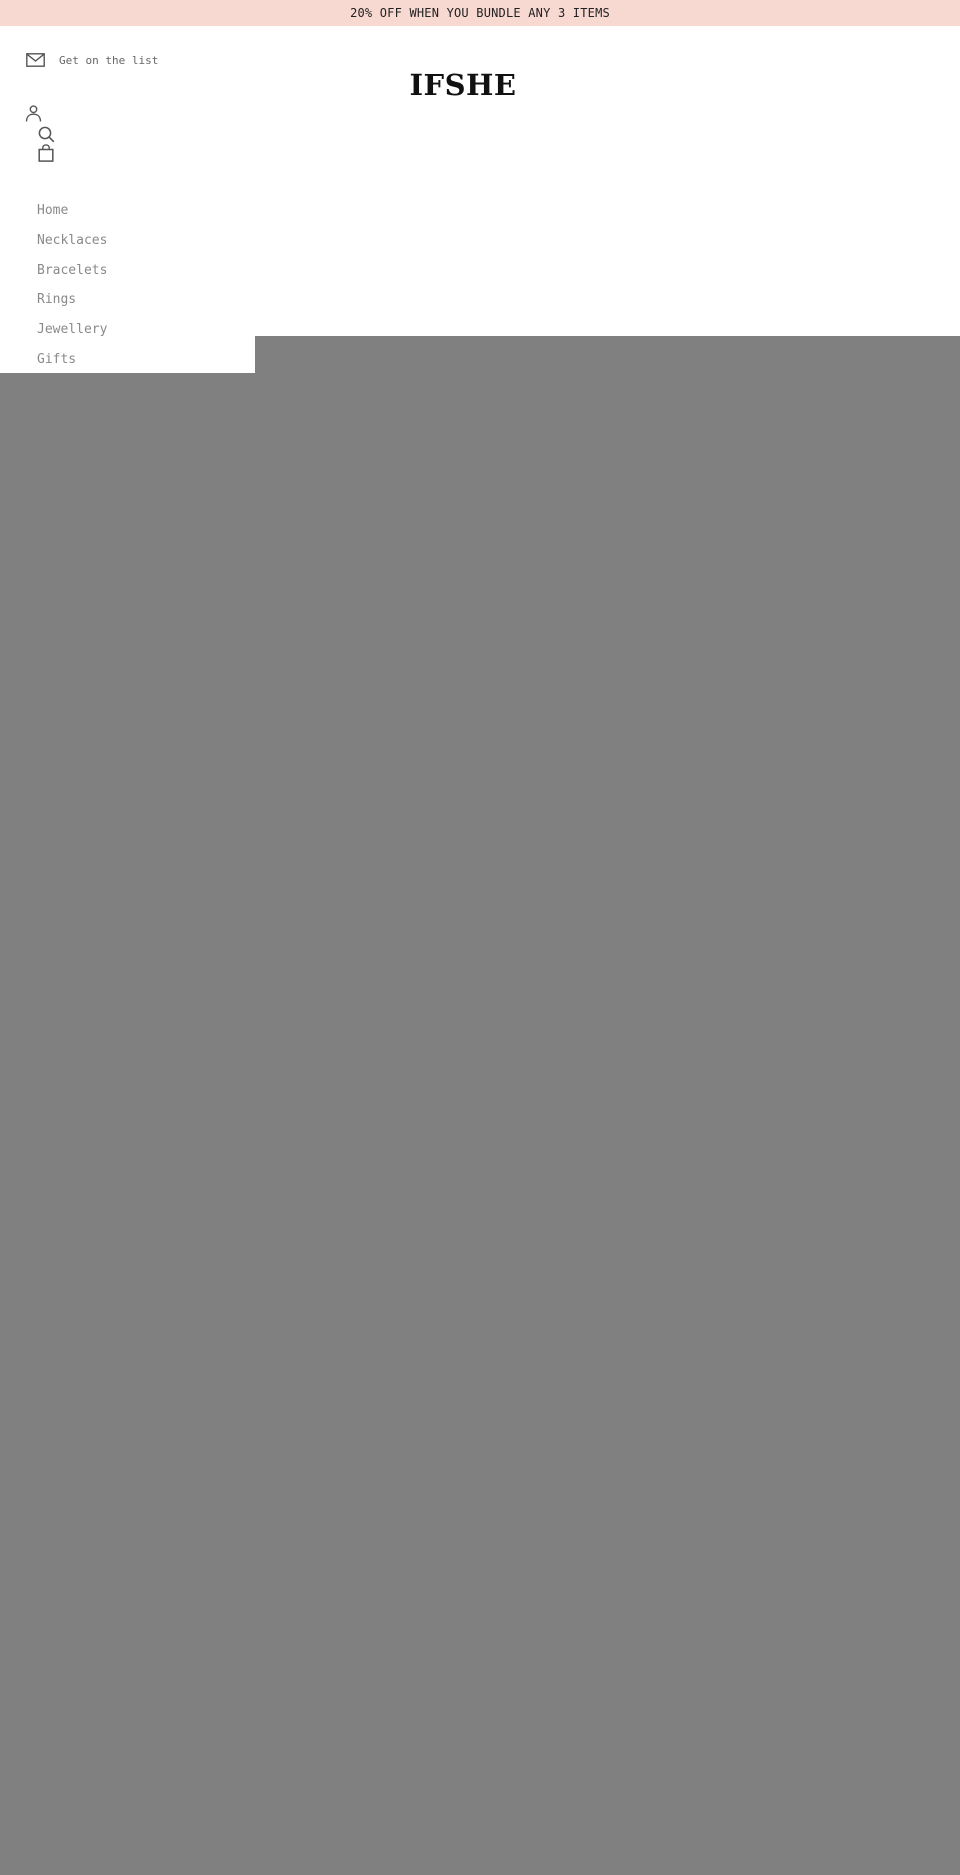 The image size is (960, 1875). I want to click on cart-button, so click(46, 153).